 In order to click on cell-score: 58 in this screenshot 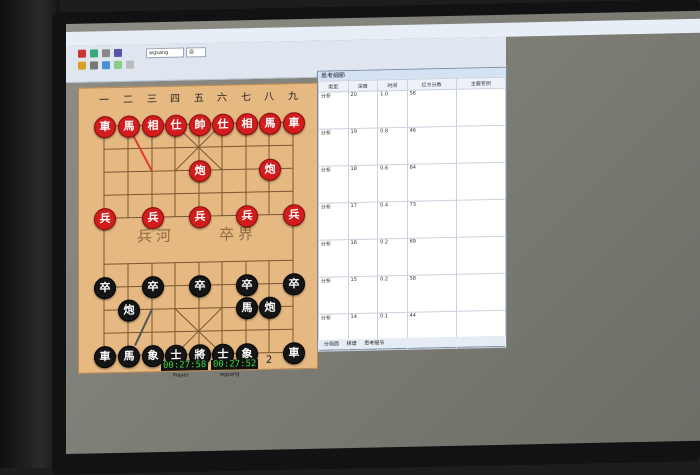, I will do `click(432, 293)`.